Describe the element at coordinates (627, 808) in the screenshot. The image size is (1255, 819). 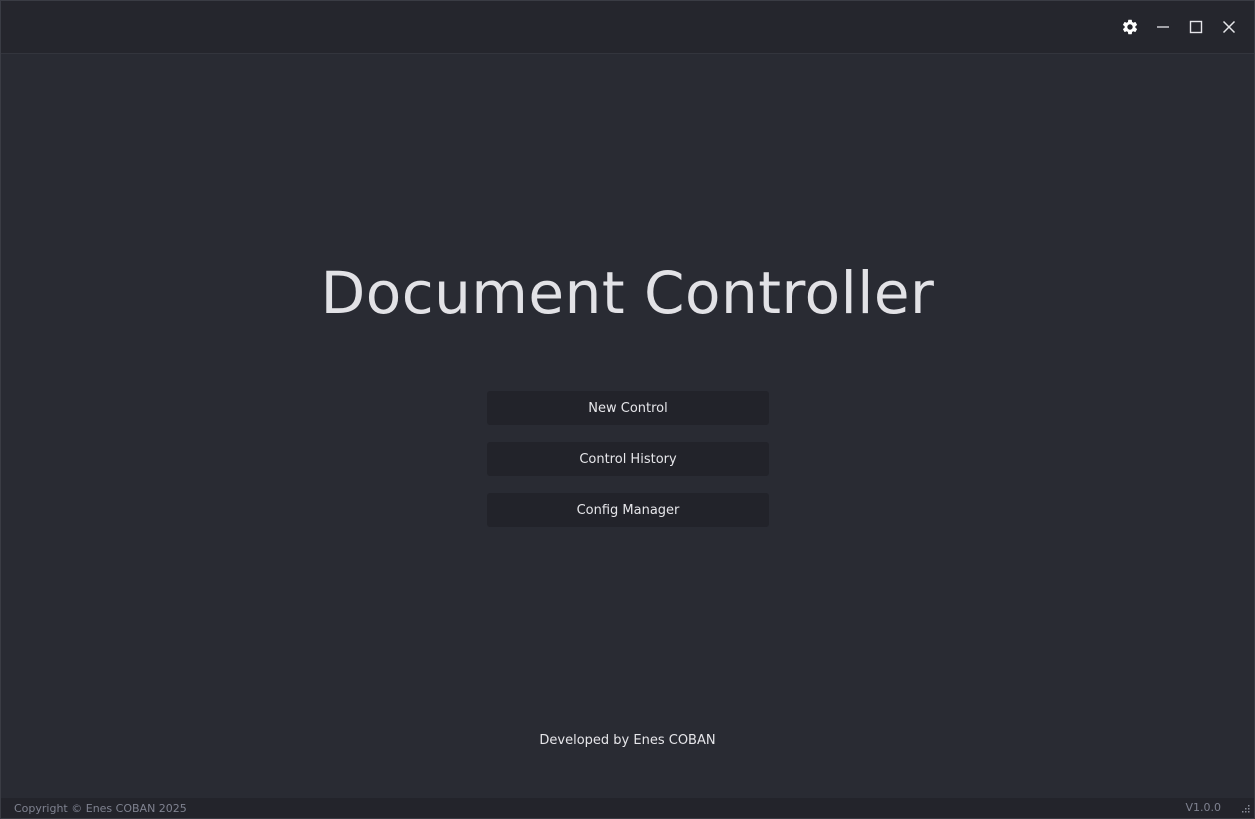
I see `status-bar: Copyright © Enes COBAN 2025 V1.0.0` at that location.